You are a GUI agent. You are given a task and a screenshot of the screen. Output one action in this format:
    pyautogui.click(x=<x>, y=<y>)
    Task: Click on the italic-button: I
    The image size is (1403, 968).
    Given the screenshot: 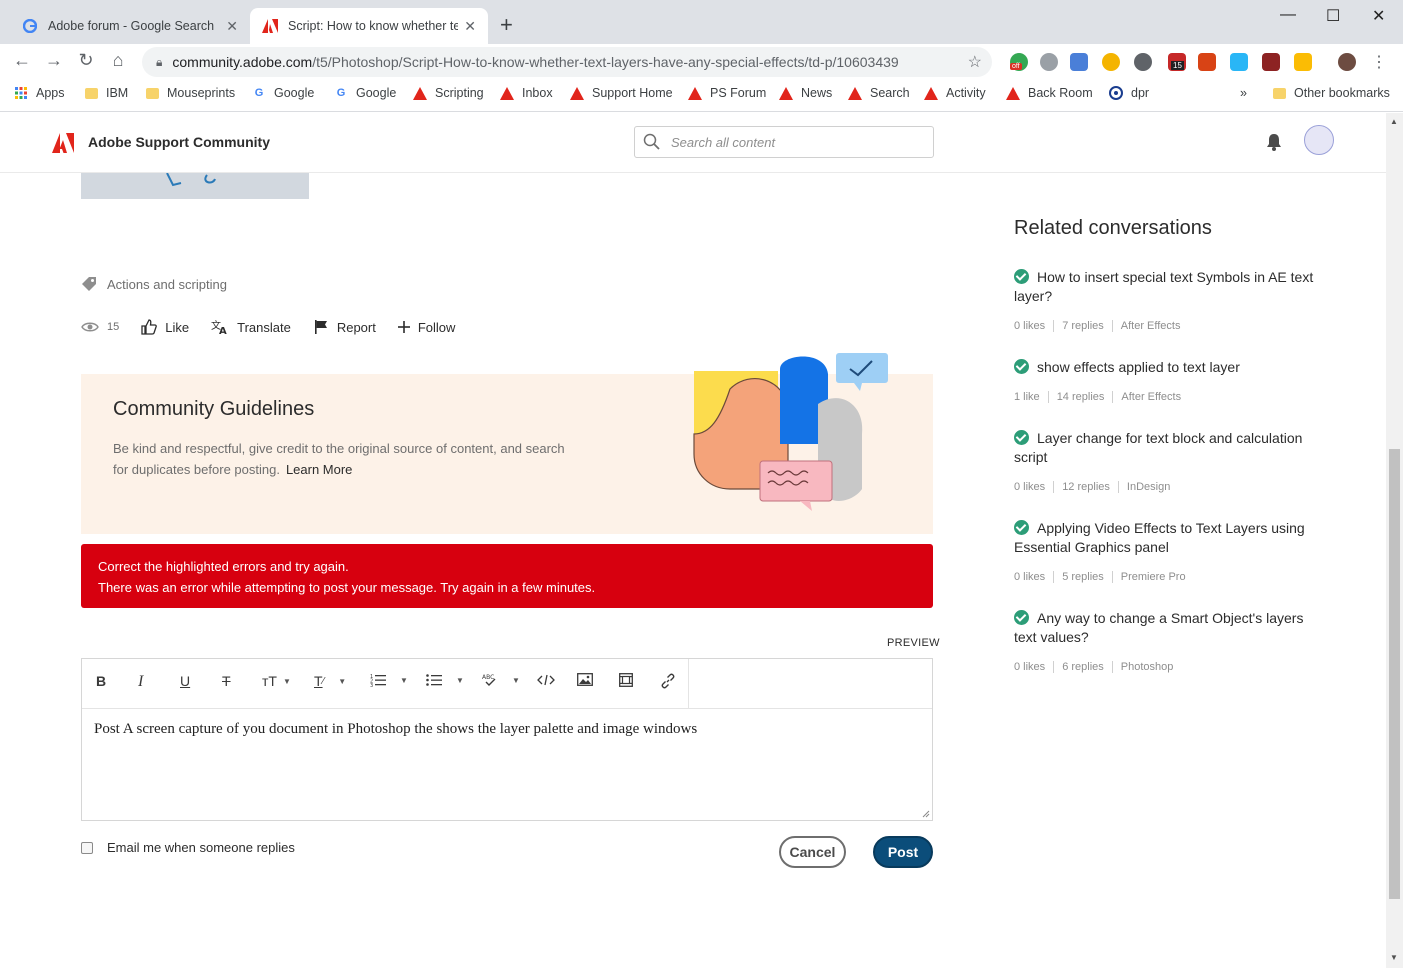 What is the action you would take?
    pyautogui.click(x=140, y=682)
    